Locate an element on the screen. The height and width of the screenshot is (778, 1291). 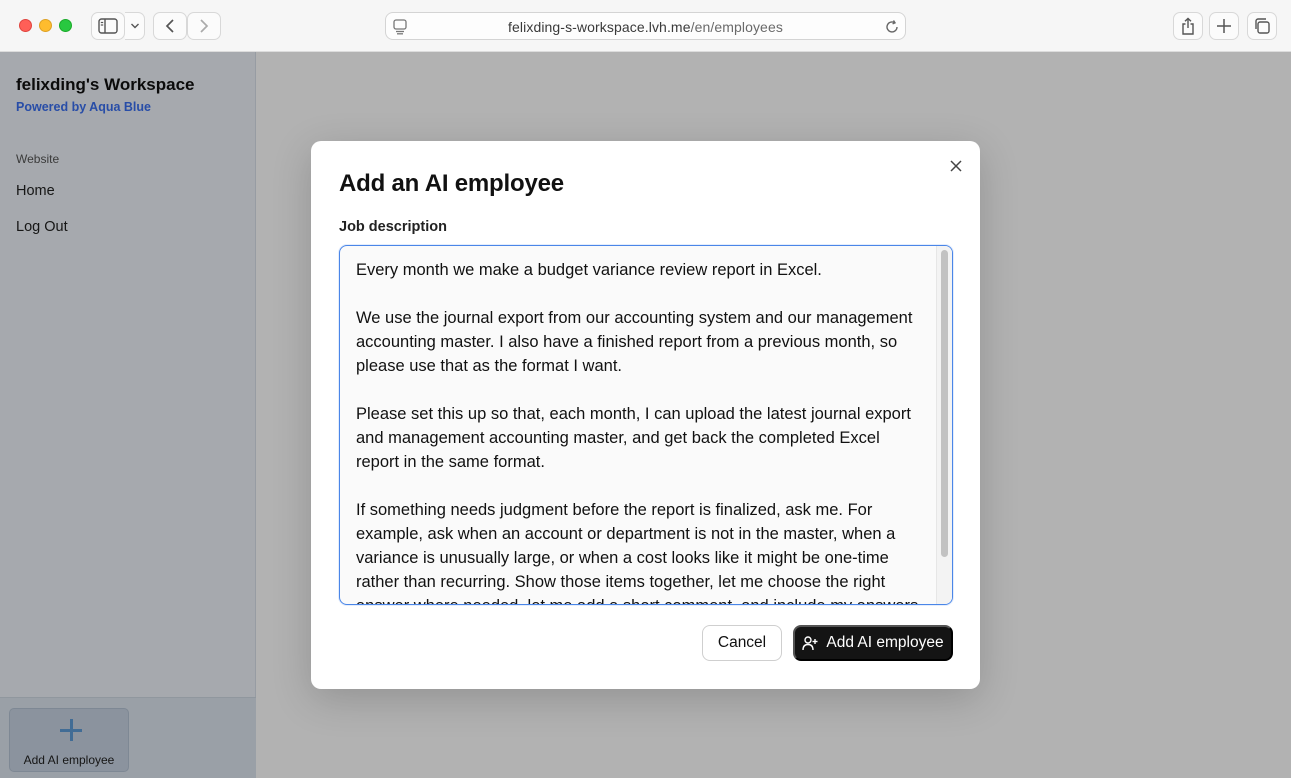
sidebar-toggle-button is located at coordinates (108, 26).